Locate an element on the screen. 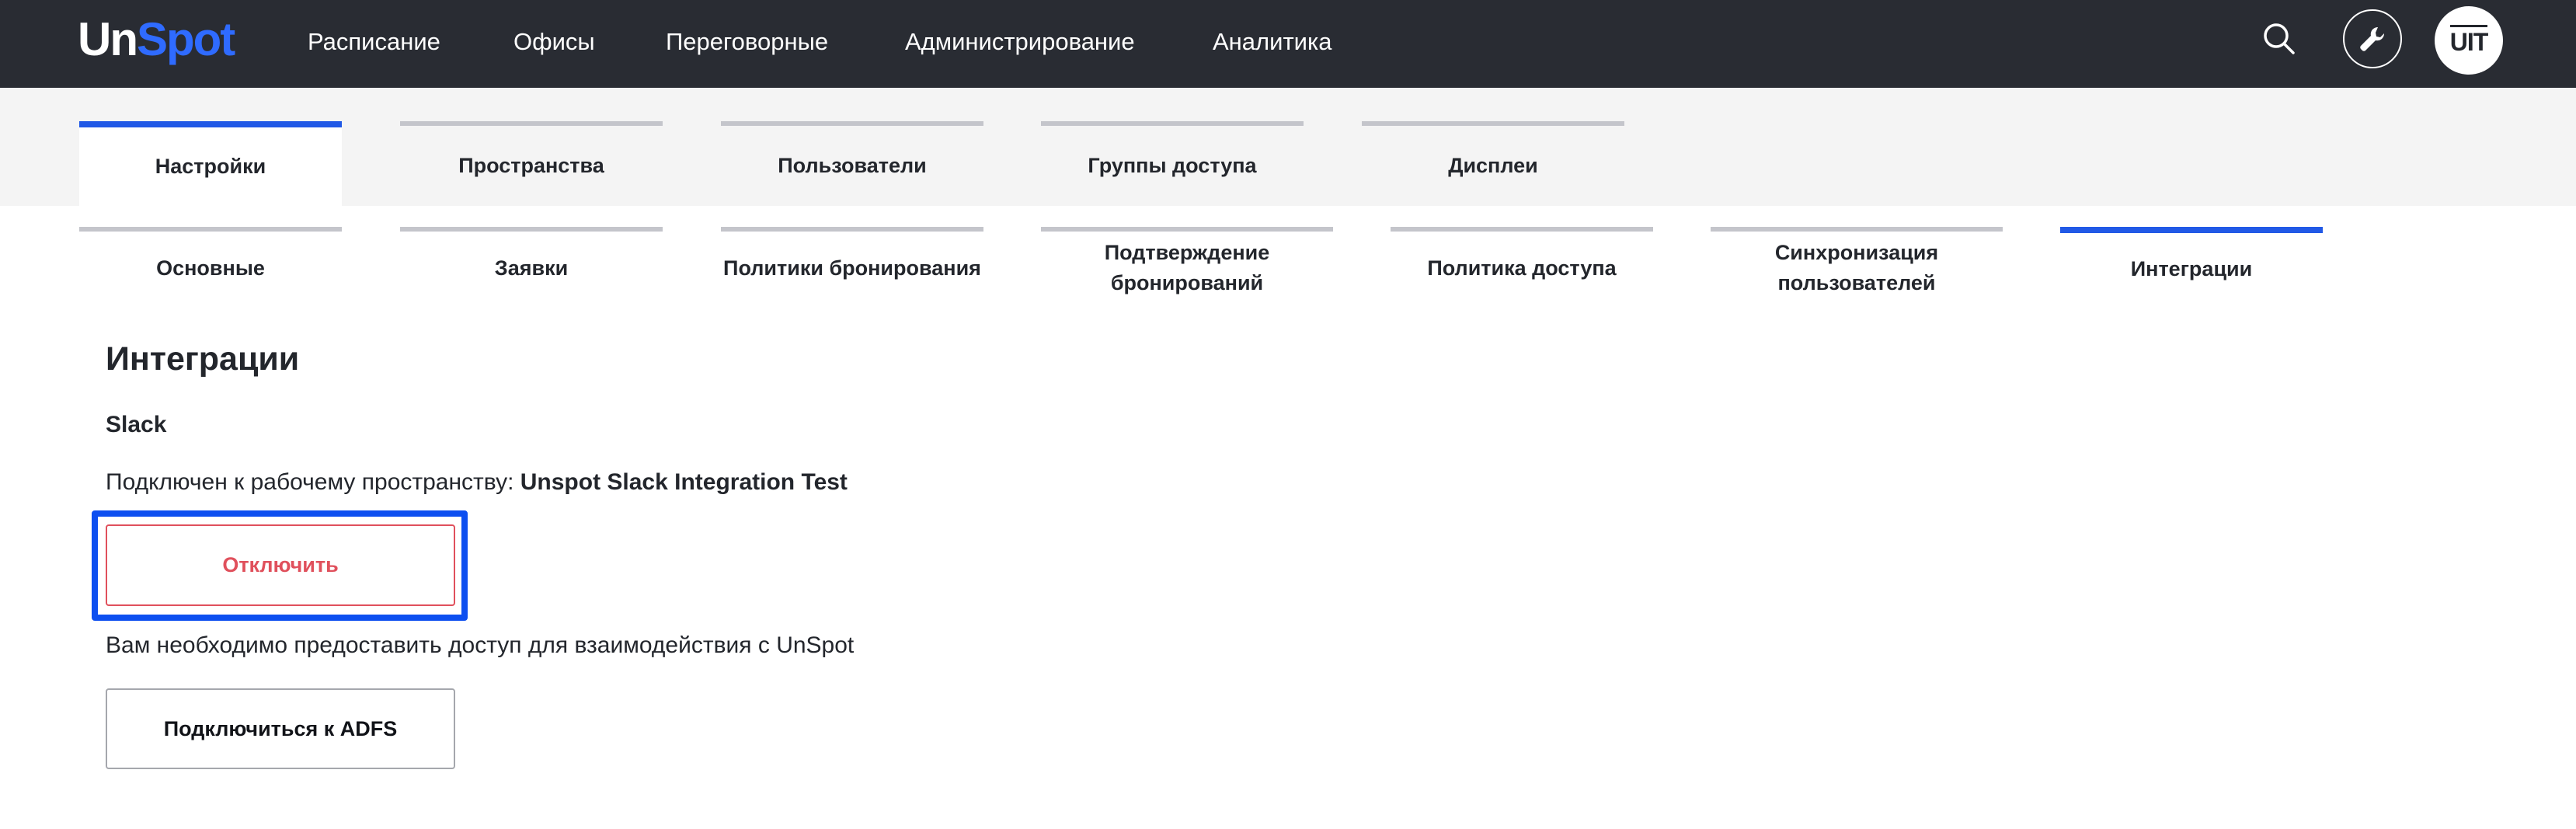 Image resolution: width=2576 pixels, height=829 pixels. slack-section-title: Slack is located at coordinates (137, 424).